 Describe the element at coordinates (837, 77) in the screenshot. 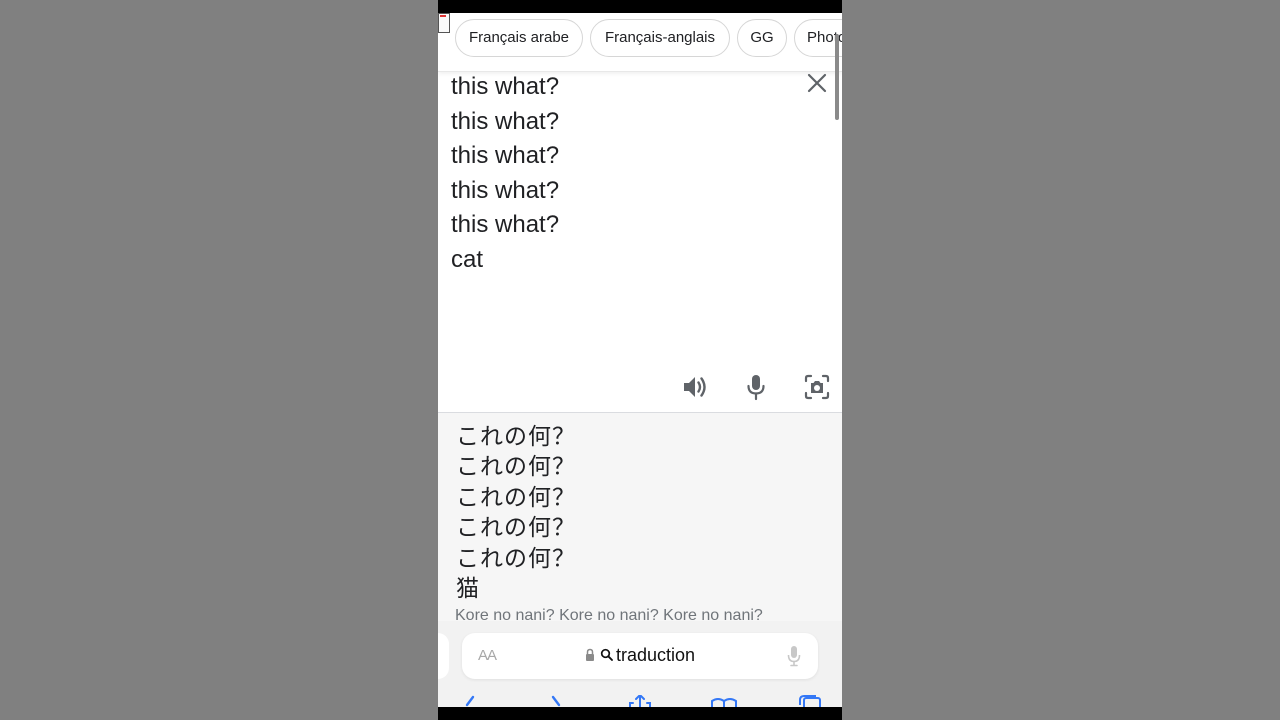

I see `scrollbar` at that location.